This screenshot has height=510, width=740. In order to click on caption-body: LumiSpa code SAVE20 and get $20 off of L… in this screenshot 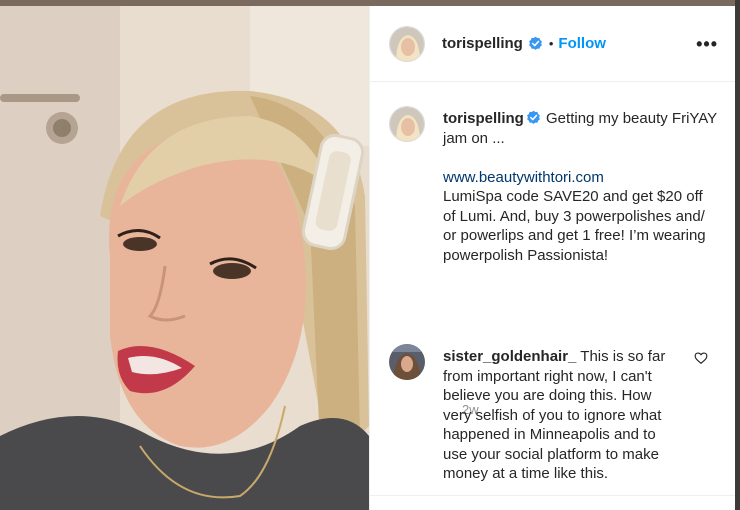, I will do `click(574, 226)`.